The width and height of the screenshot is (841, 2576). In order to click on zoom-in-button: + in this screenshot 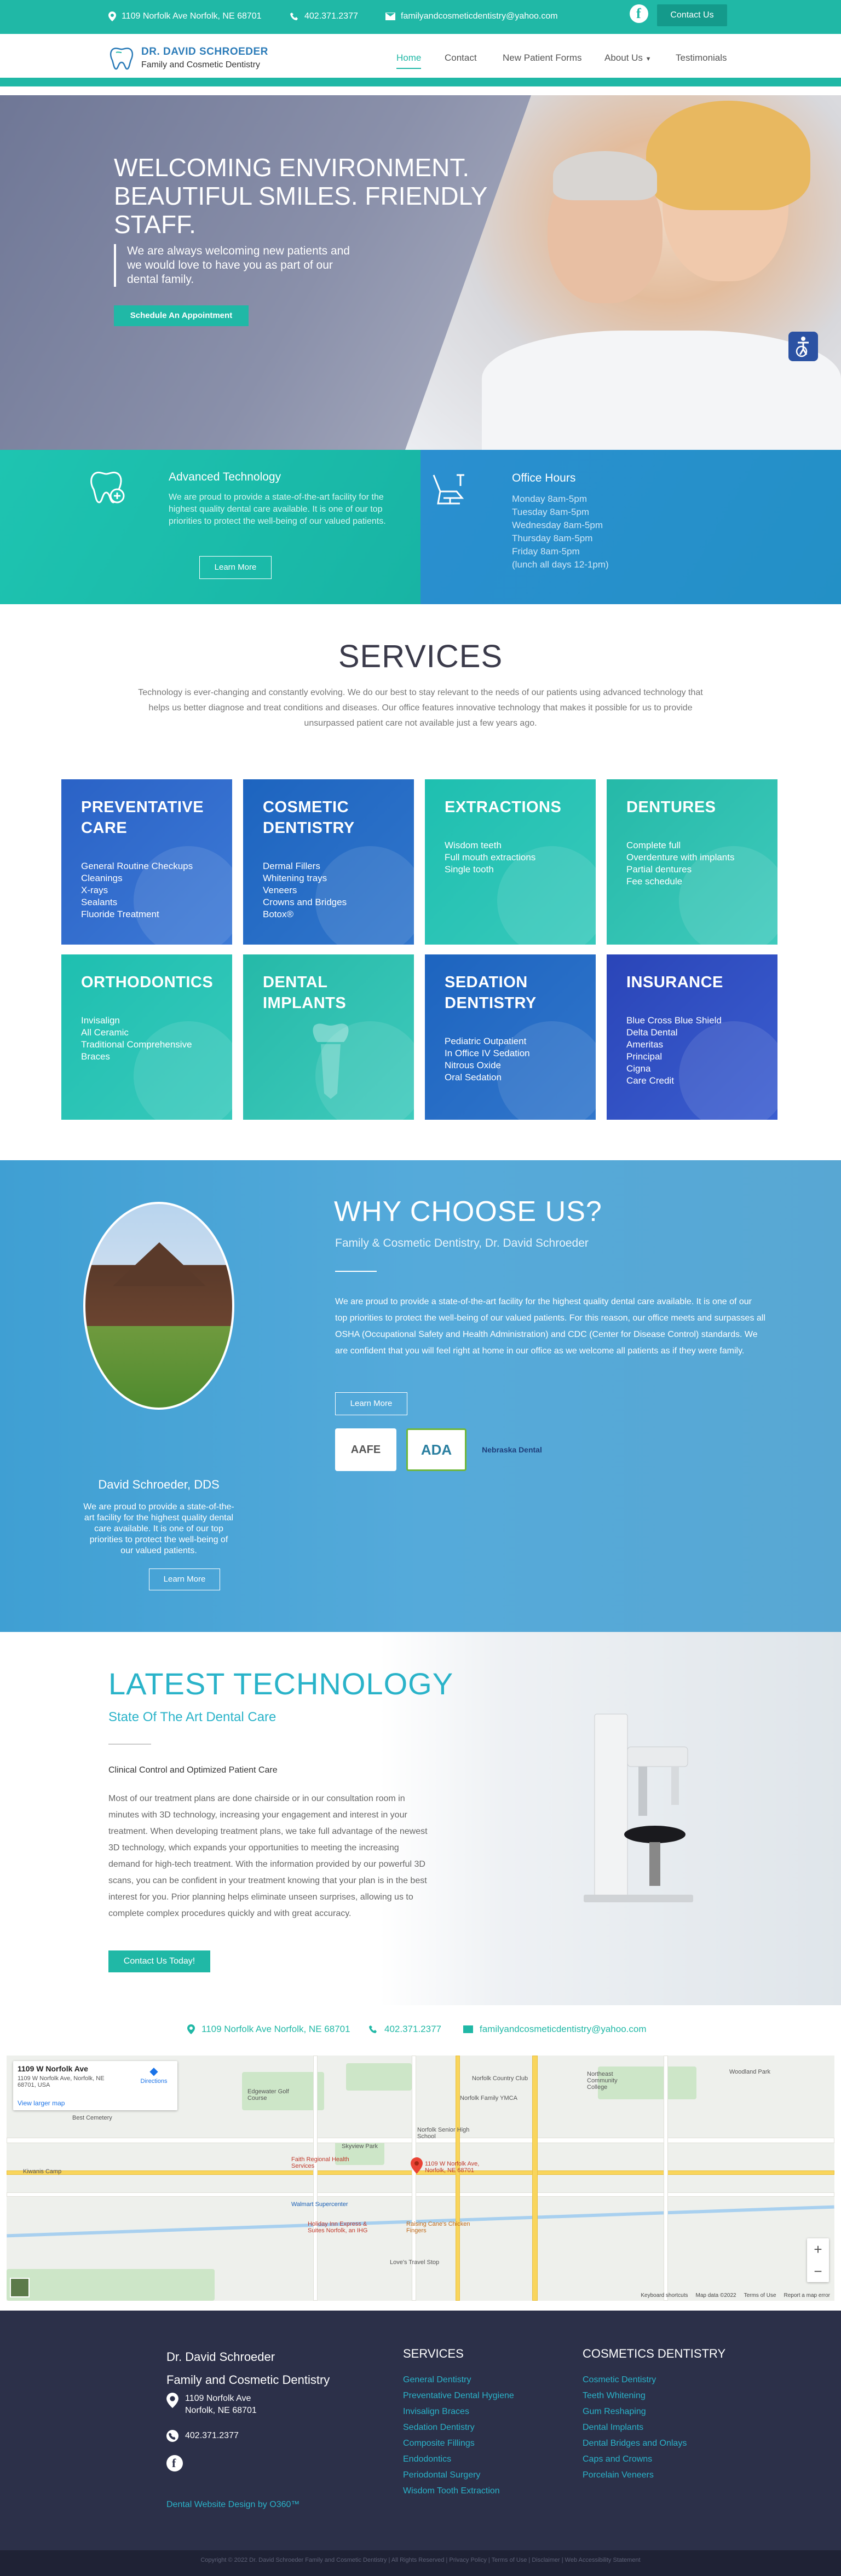, I will do `click(818, 2249)`.